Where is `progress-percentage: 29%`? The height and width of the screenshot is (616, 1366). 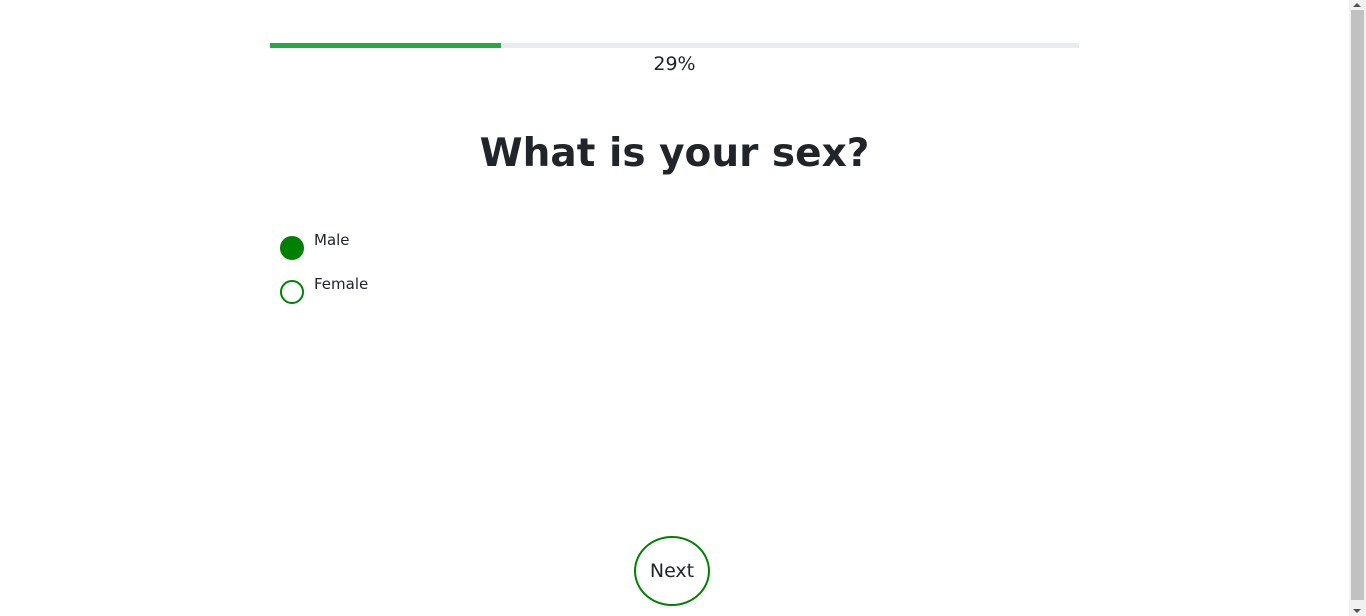
progress-percentage: 29% is located at coordinates (674, 64).